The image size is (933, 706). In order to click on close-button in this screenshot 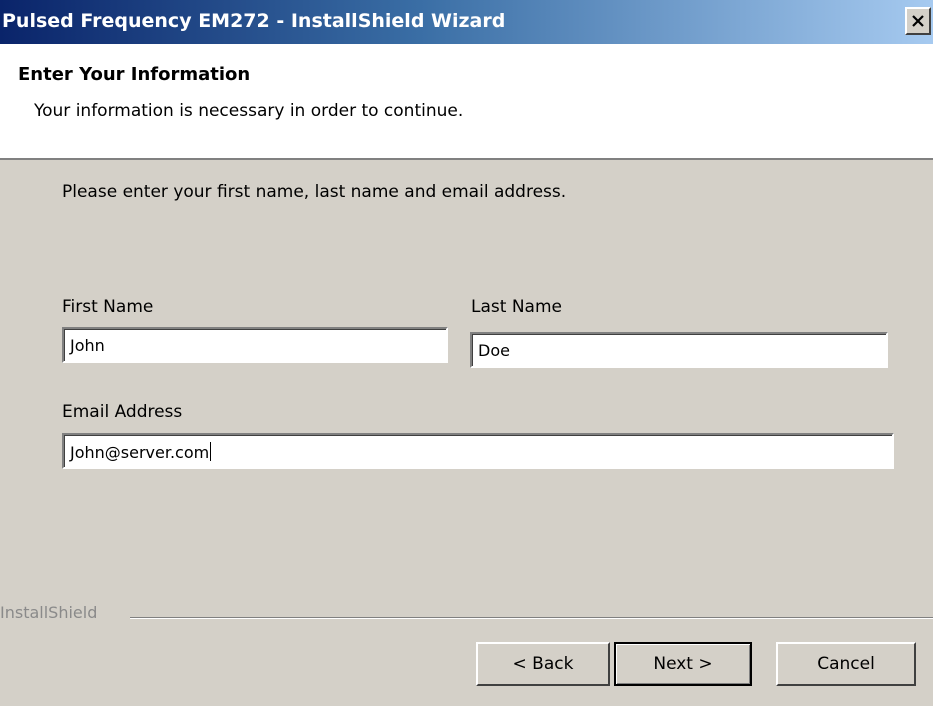, I will do `click(918, 21)`.